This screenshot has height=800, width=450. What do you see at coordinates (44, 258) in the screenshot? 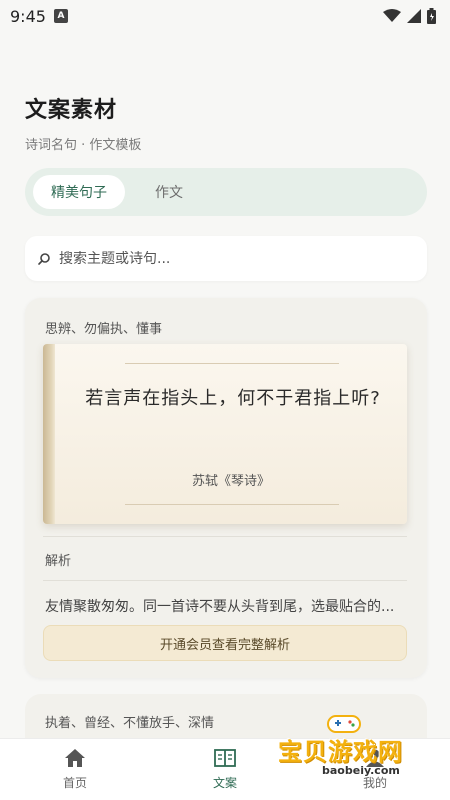
I see `search-icon` at bounding box center [44, 258].